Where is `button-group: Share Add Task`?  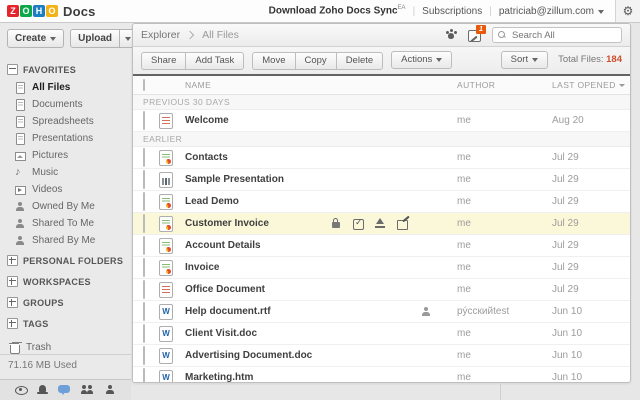
button-group: Share Add Task is located at coordinates (193, 61).